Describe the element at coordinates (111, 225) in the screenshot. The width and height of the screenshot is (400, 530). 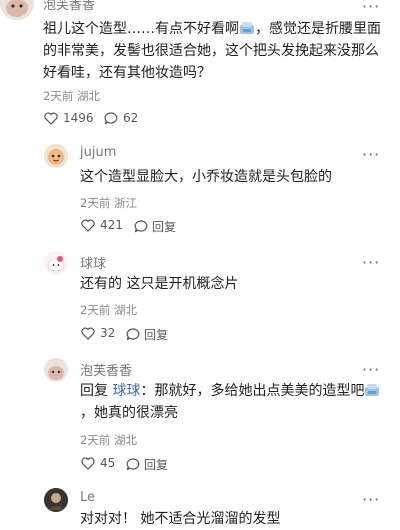
I see `like-count: 421` at that location.